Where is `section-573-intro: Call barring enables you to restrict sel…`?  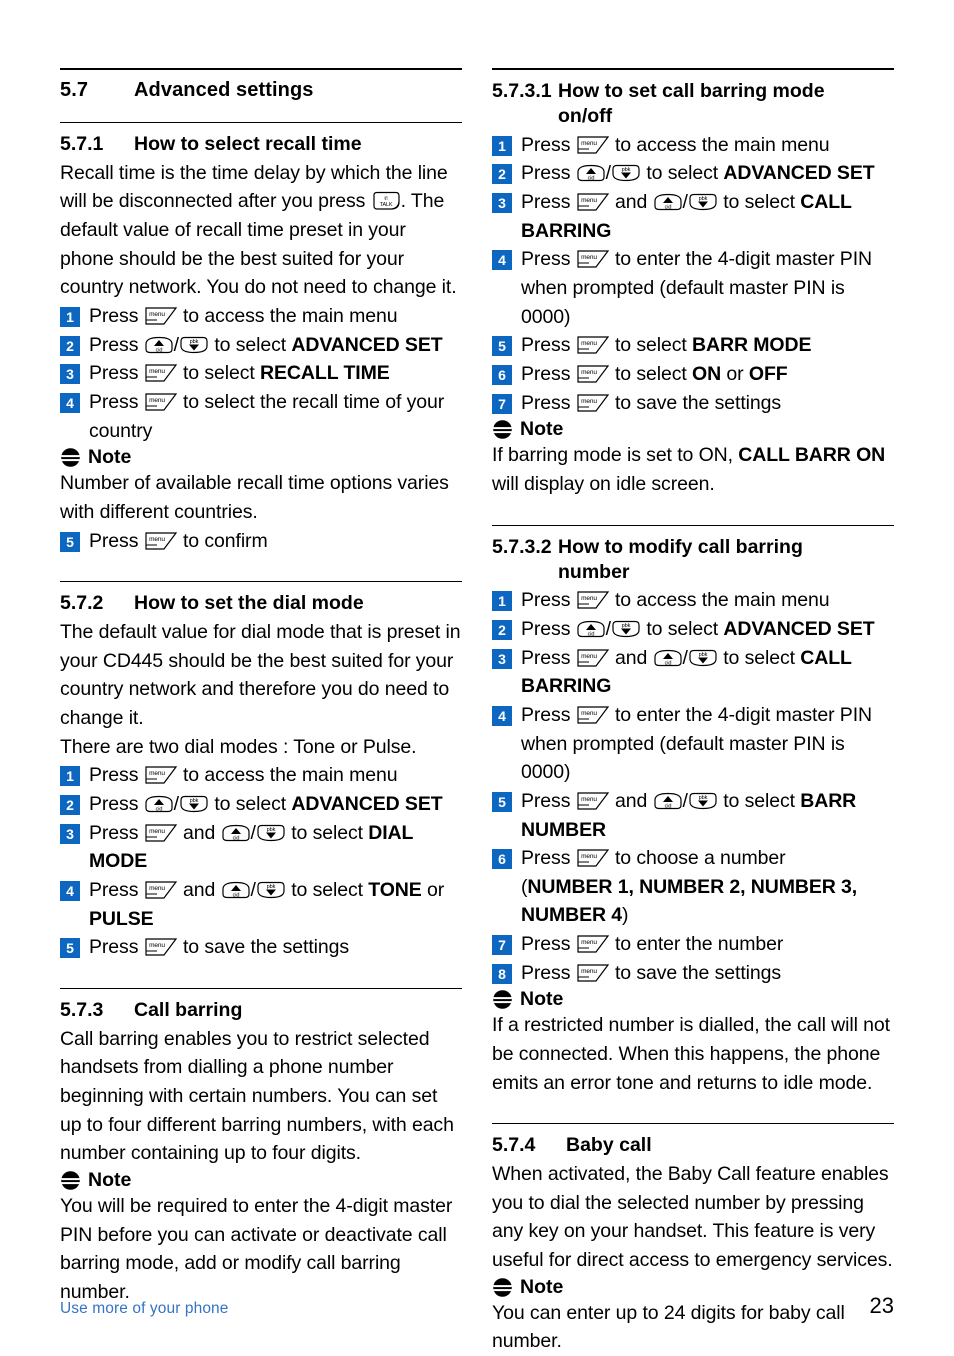 section-573-intro: Call barring enables you to restrict sel… is located at coordinates (257, 1096).